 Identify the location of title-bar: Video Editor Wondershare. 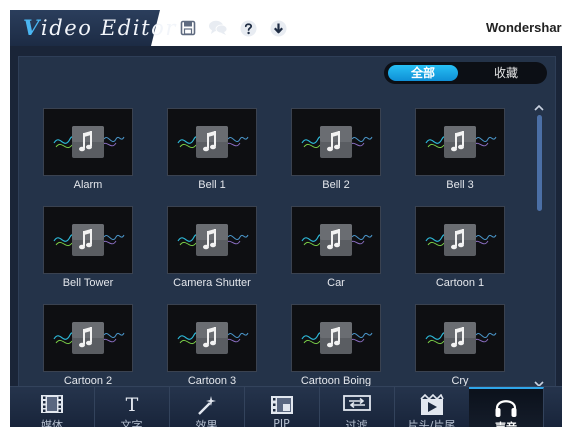
(286, 28).